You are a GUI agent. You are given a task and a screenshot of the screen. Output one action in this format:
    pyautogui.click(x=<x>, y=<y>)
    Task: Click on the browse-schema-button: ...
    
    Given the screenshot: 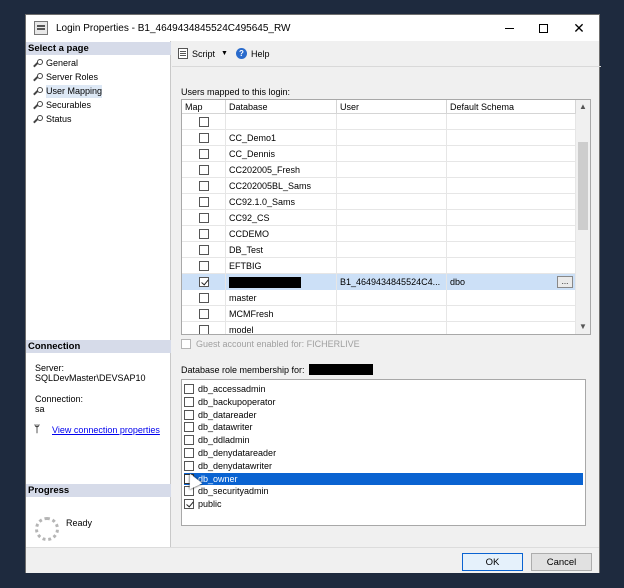 What is the action you would take?
    pyautogui.click(x=565, y=282)
    